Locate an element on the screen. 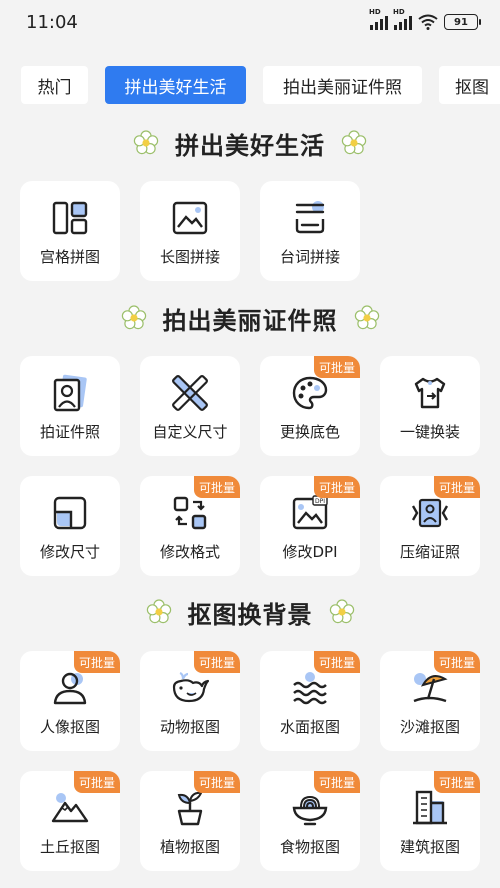 This screenshot has width=500, height=888. tool-card-hill-cutout: 可批量 土丘抠图 is located at coordinates (70, 821).